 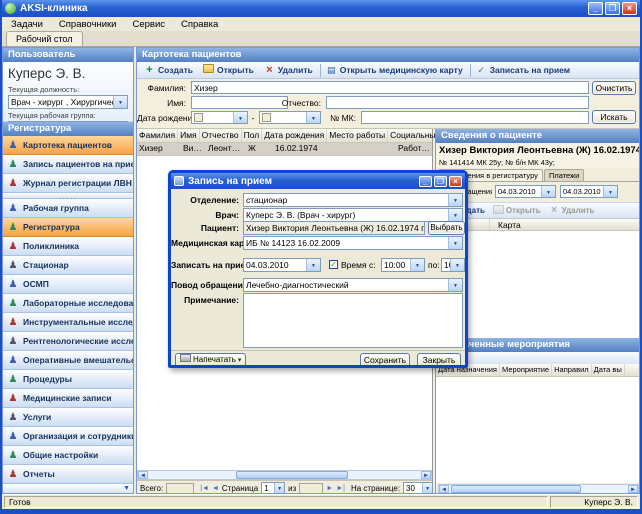 I want to click on print-button: Напечатать, so click(x=211, y=358).